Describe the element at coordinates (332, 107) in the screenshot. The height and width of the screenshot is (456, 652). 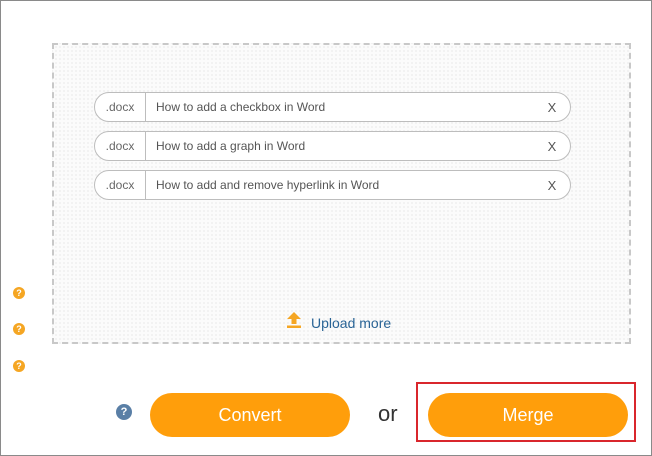
I see `file-row: .docx How to add a checkbox in Word X` at that location.